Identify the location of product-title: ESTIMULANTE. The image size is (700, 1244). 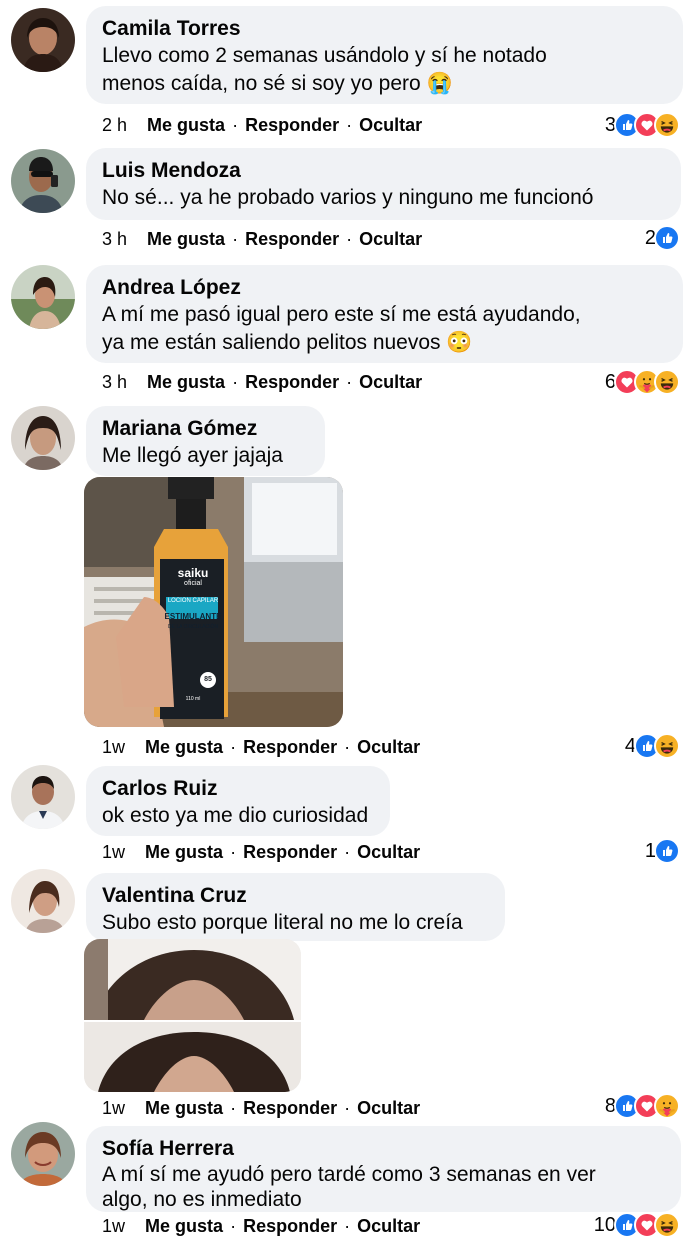
(193, 616).